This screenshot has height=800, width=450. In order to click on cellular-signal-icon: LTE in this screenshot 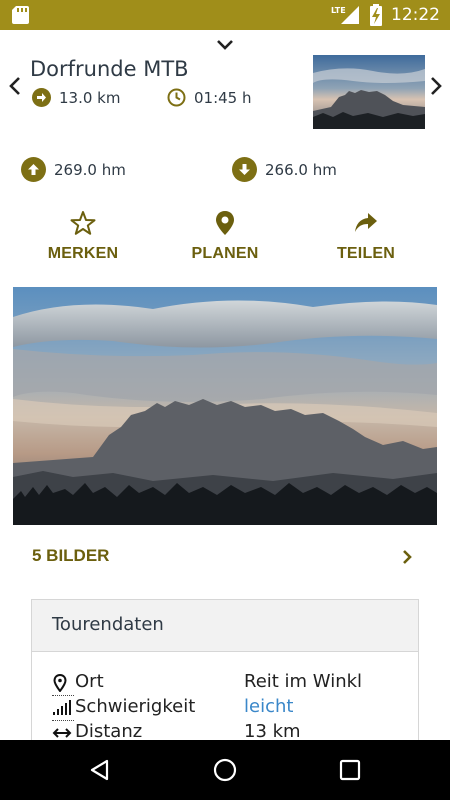, I will do `click(345, 15)`.